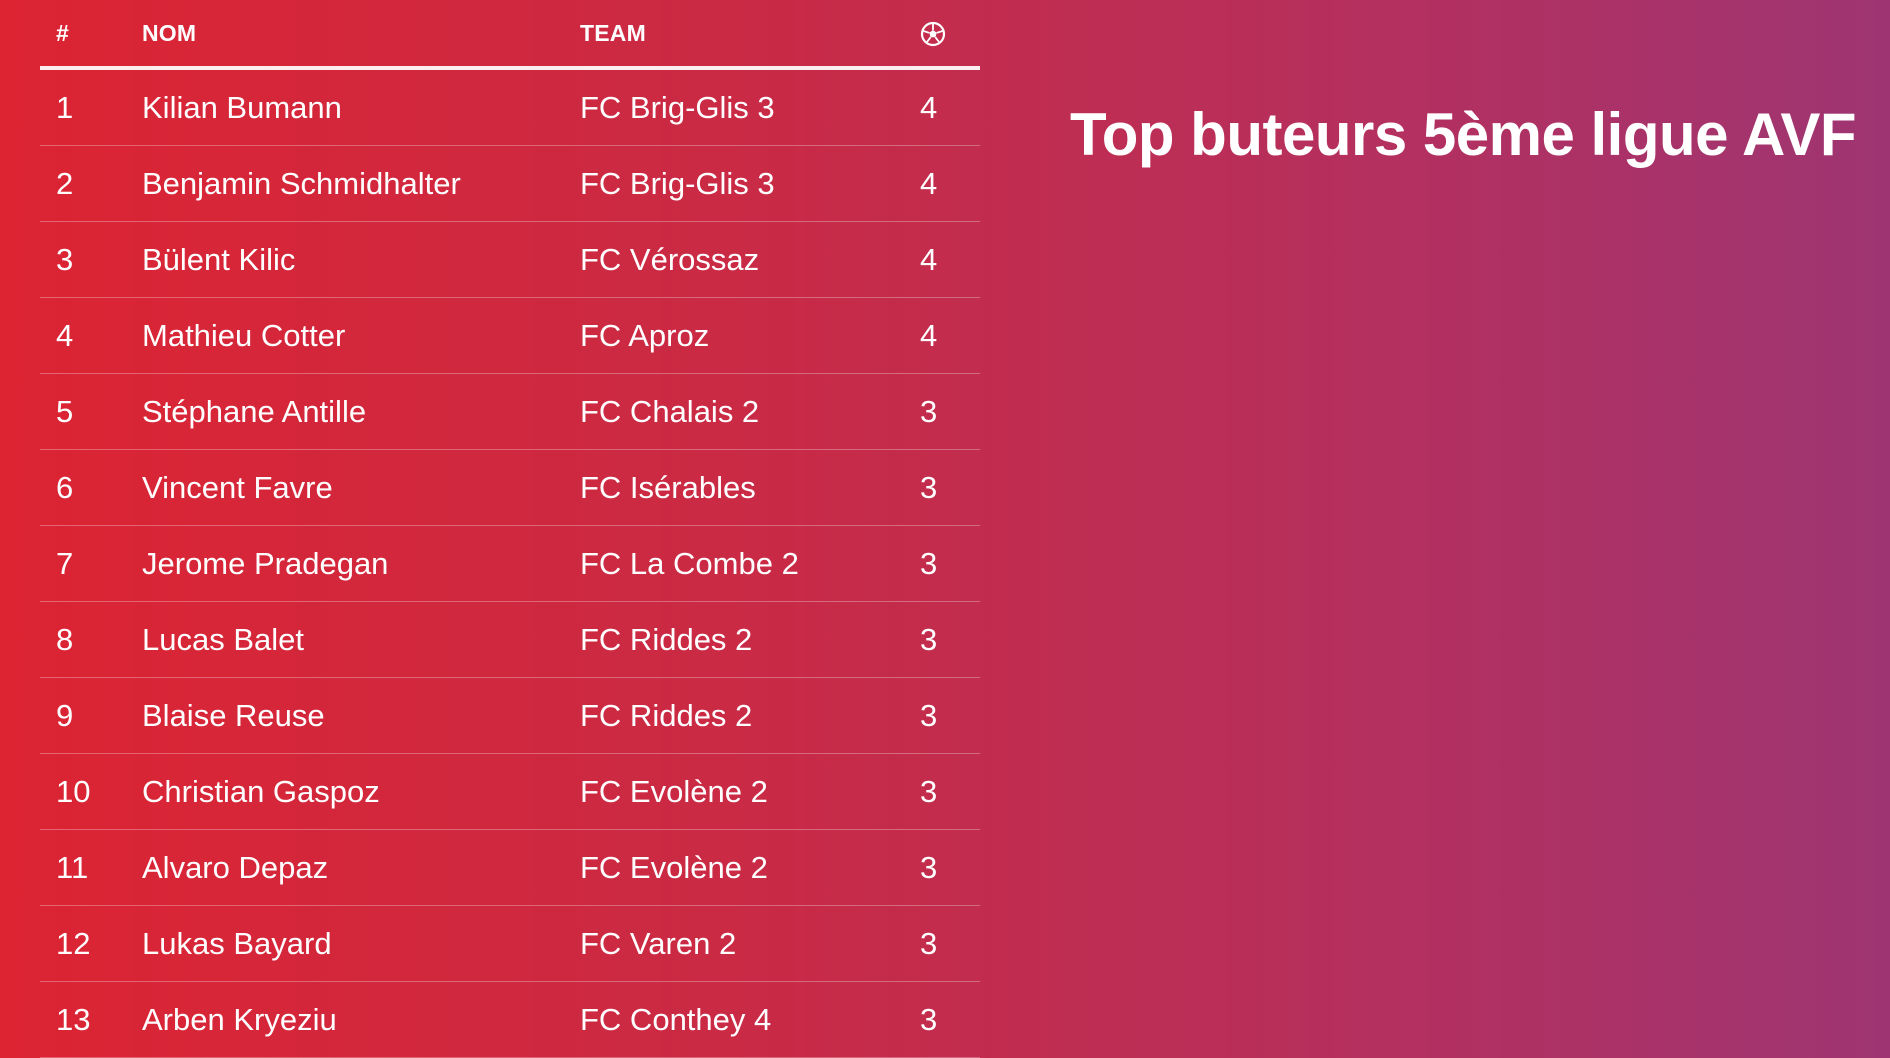 The image size is (1890, 1058). I want to click on row-player-name: Vincent Favre, so click(237, 487).